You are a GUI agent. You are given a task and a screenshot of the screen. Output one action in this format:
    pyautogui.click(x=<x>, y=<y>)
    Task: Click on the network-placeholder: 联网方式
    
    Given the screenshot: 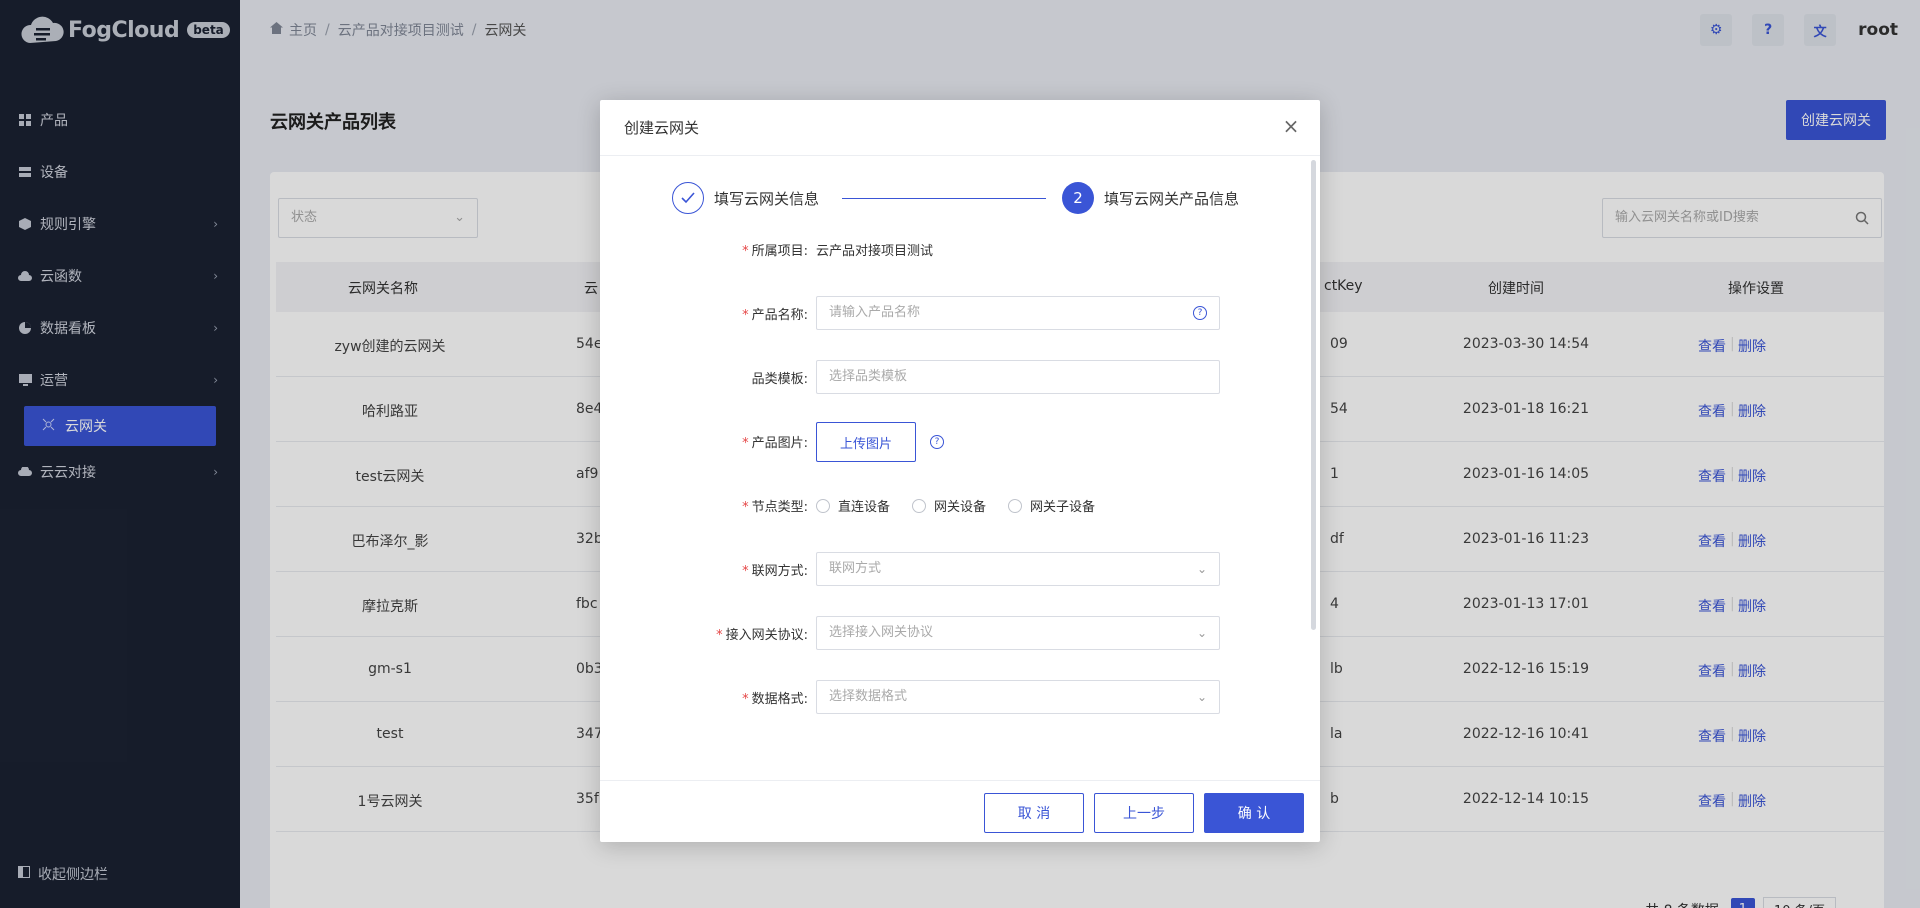 What is the action you would take?
    pyautogui.click(x=855, y=568)
    